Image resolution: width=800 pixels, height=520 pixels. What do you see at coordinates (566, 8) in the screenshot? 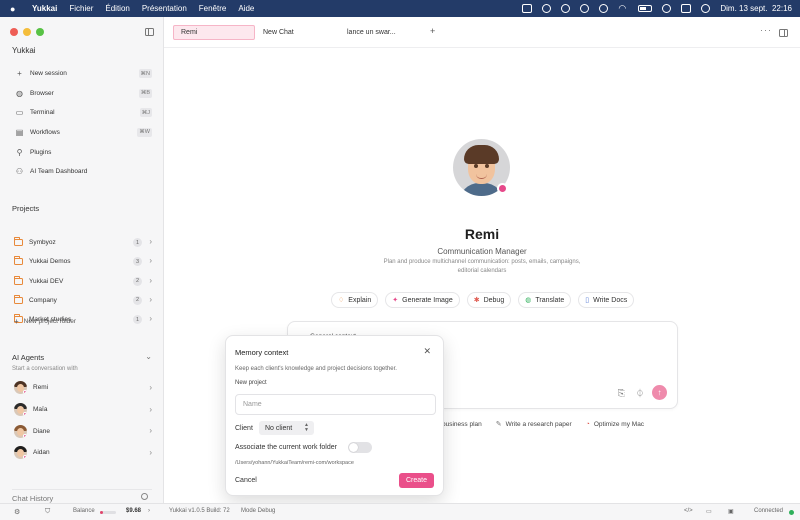
I see `cloud-icon` at bounding box center [566, 8].